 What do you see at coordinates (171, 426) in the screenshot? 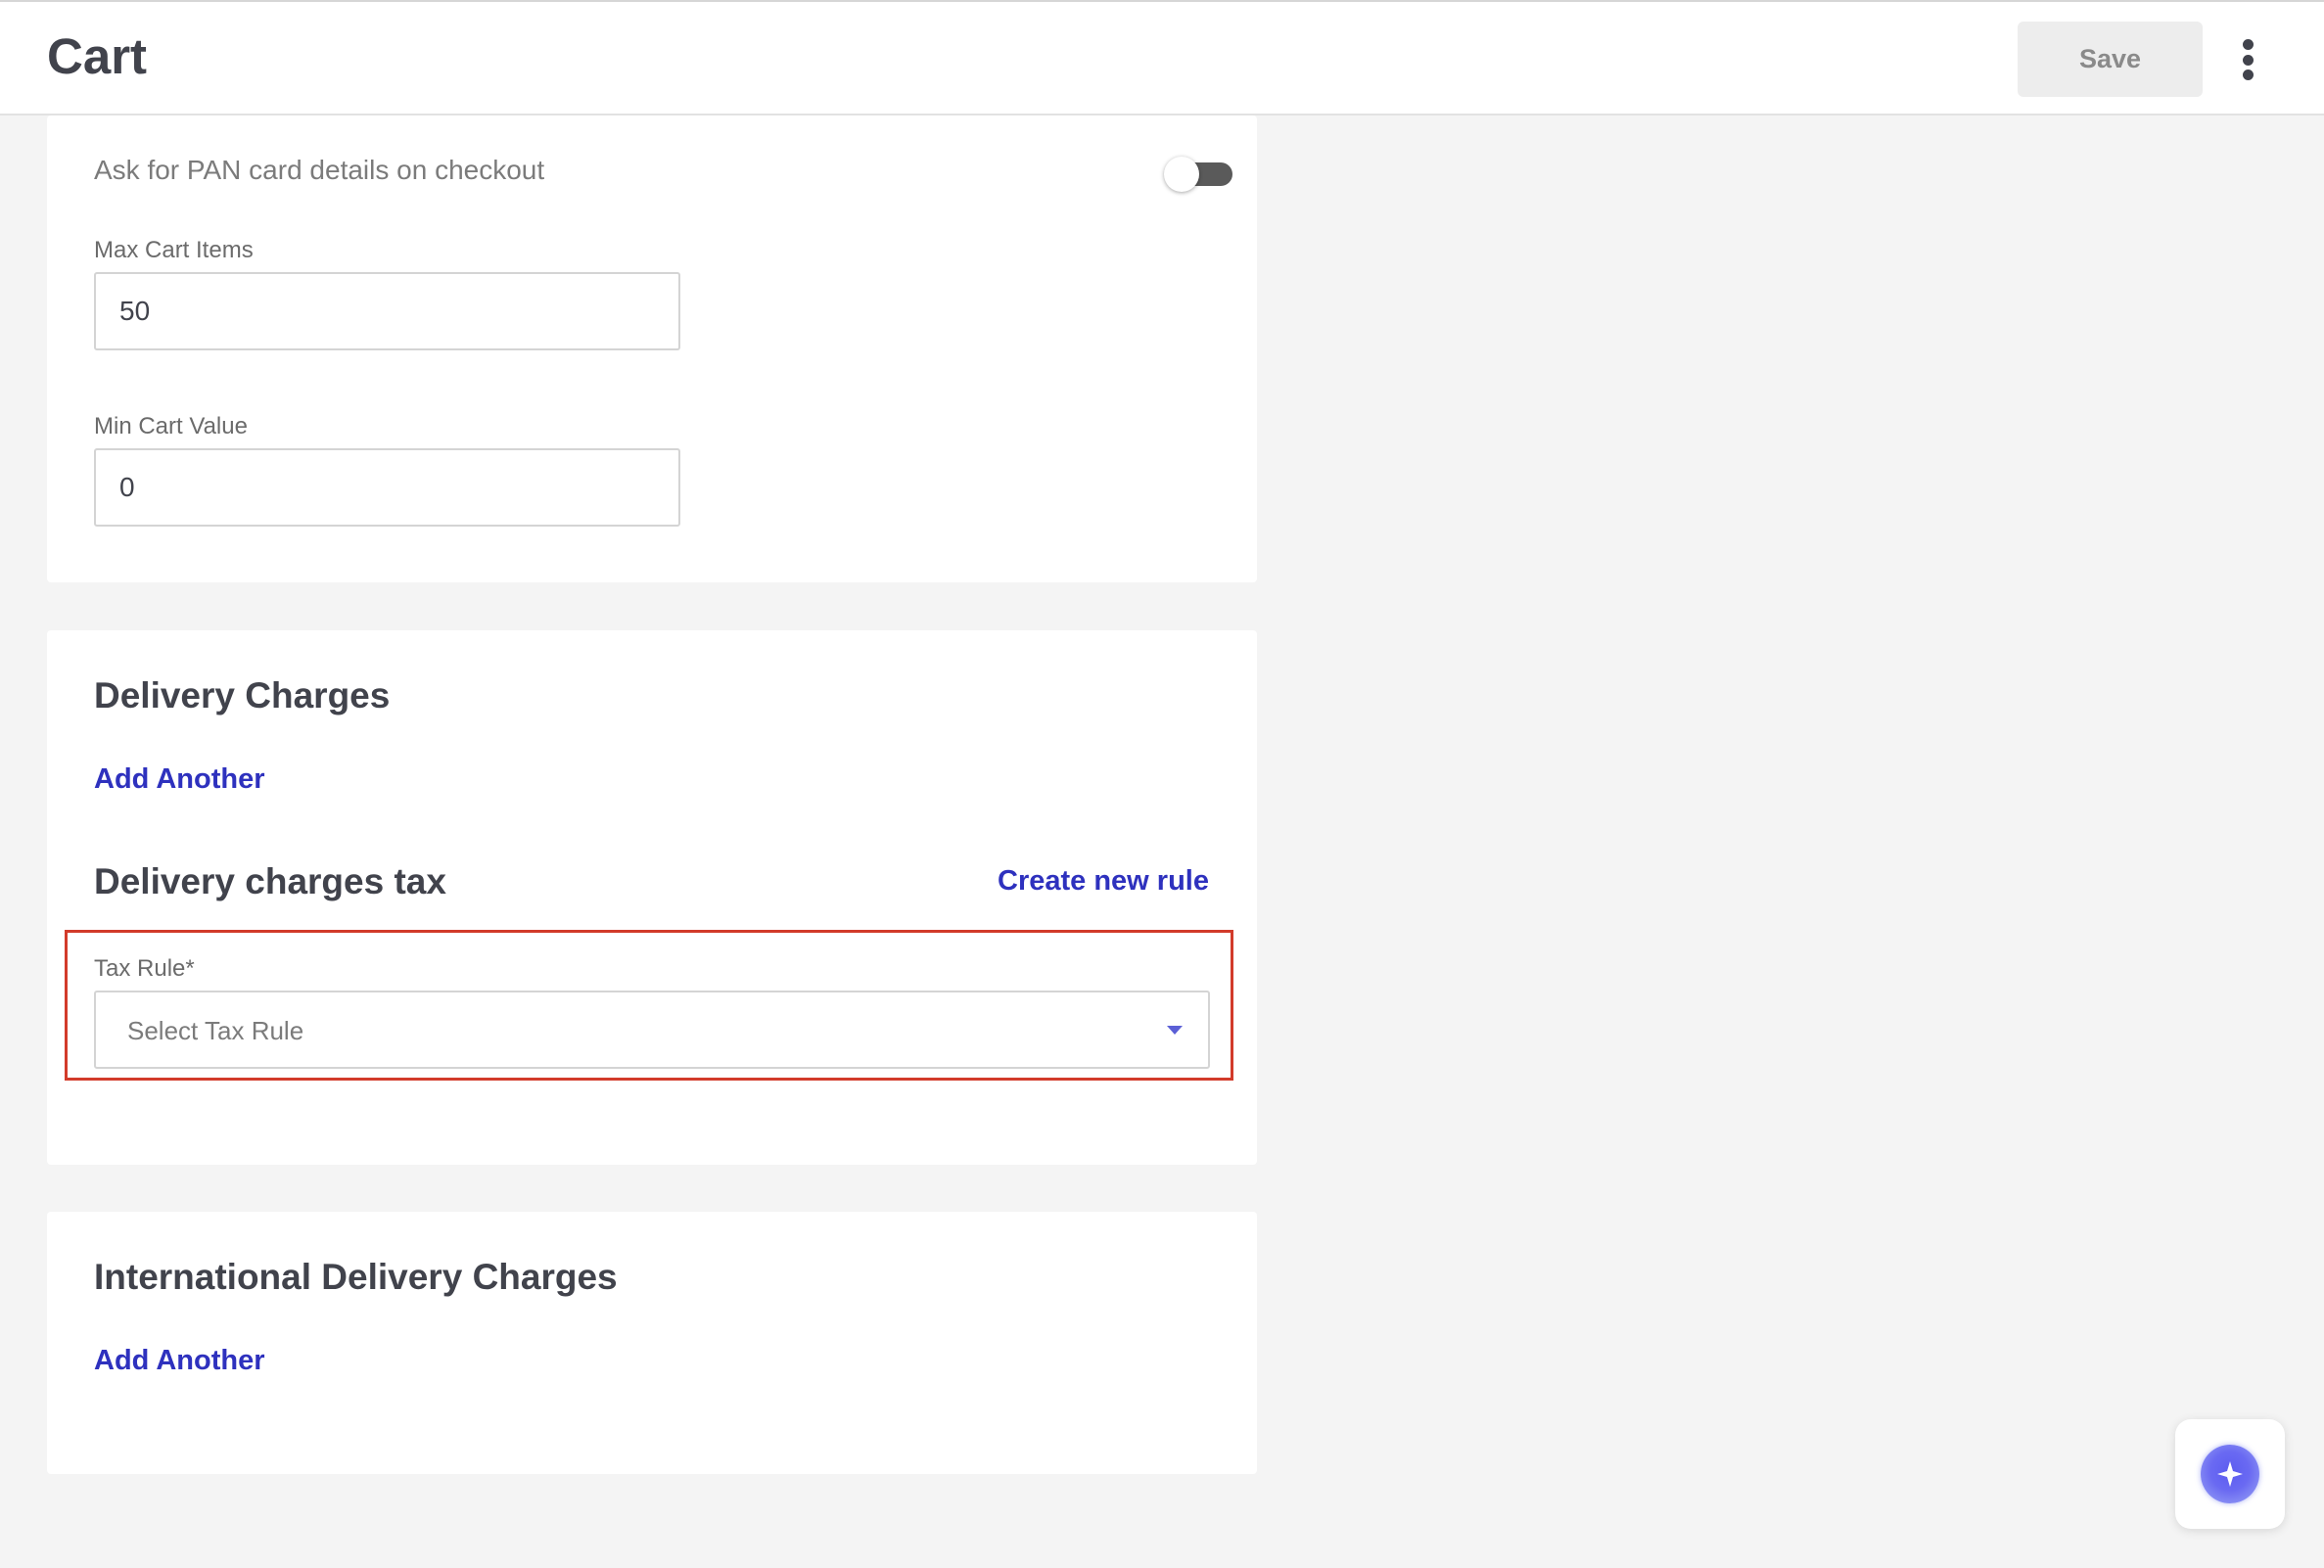
I see `min-cart-value-label: Min Cart Value` at bounding box center [171, 426].